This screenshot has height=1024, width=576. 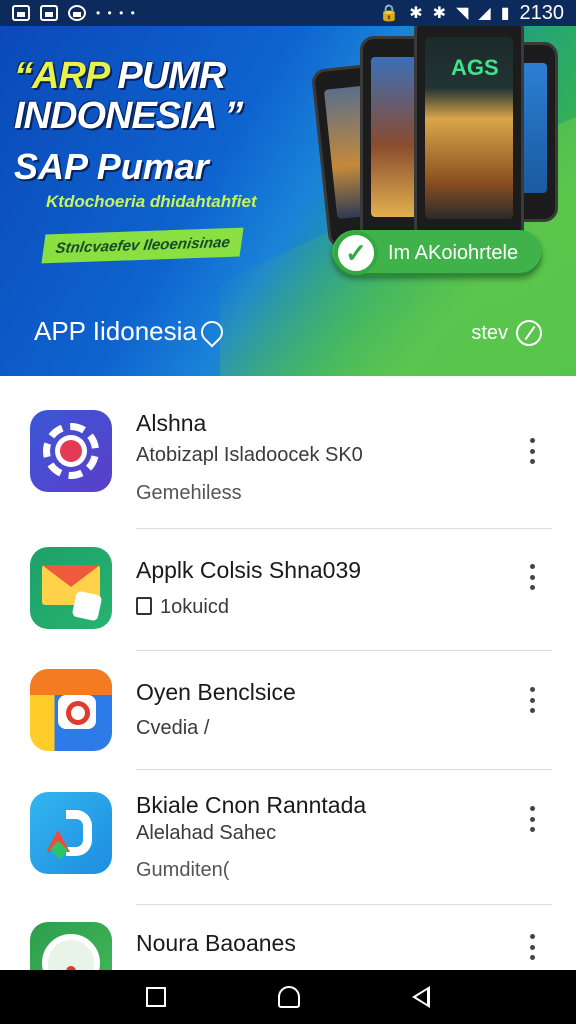 I want to click on chat-icon, so click(x=77, y=13).